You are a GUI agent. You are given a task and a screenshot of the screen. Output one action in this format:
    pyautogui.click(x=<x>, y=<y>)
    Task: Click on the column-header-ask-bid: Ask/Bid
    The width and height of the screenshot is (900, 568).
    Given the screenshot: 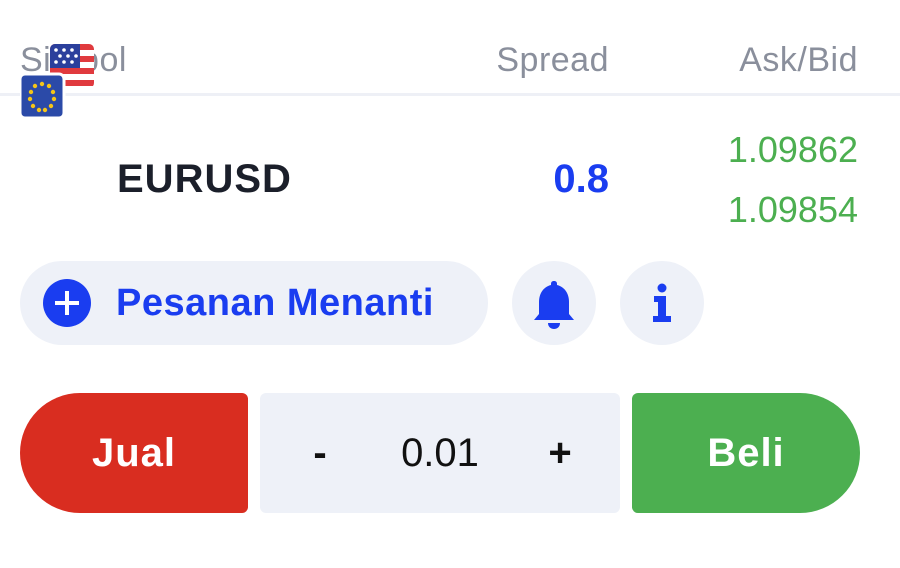 What is the action you would take?
    pyautogui.click(x=798, y=60)
    